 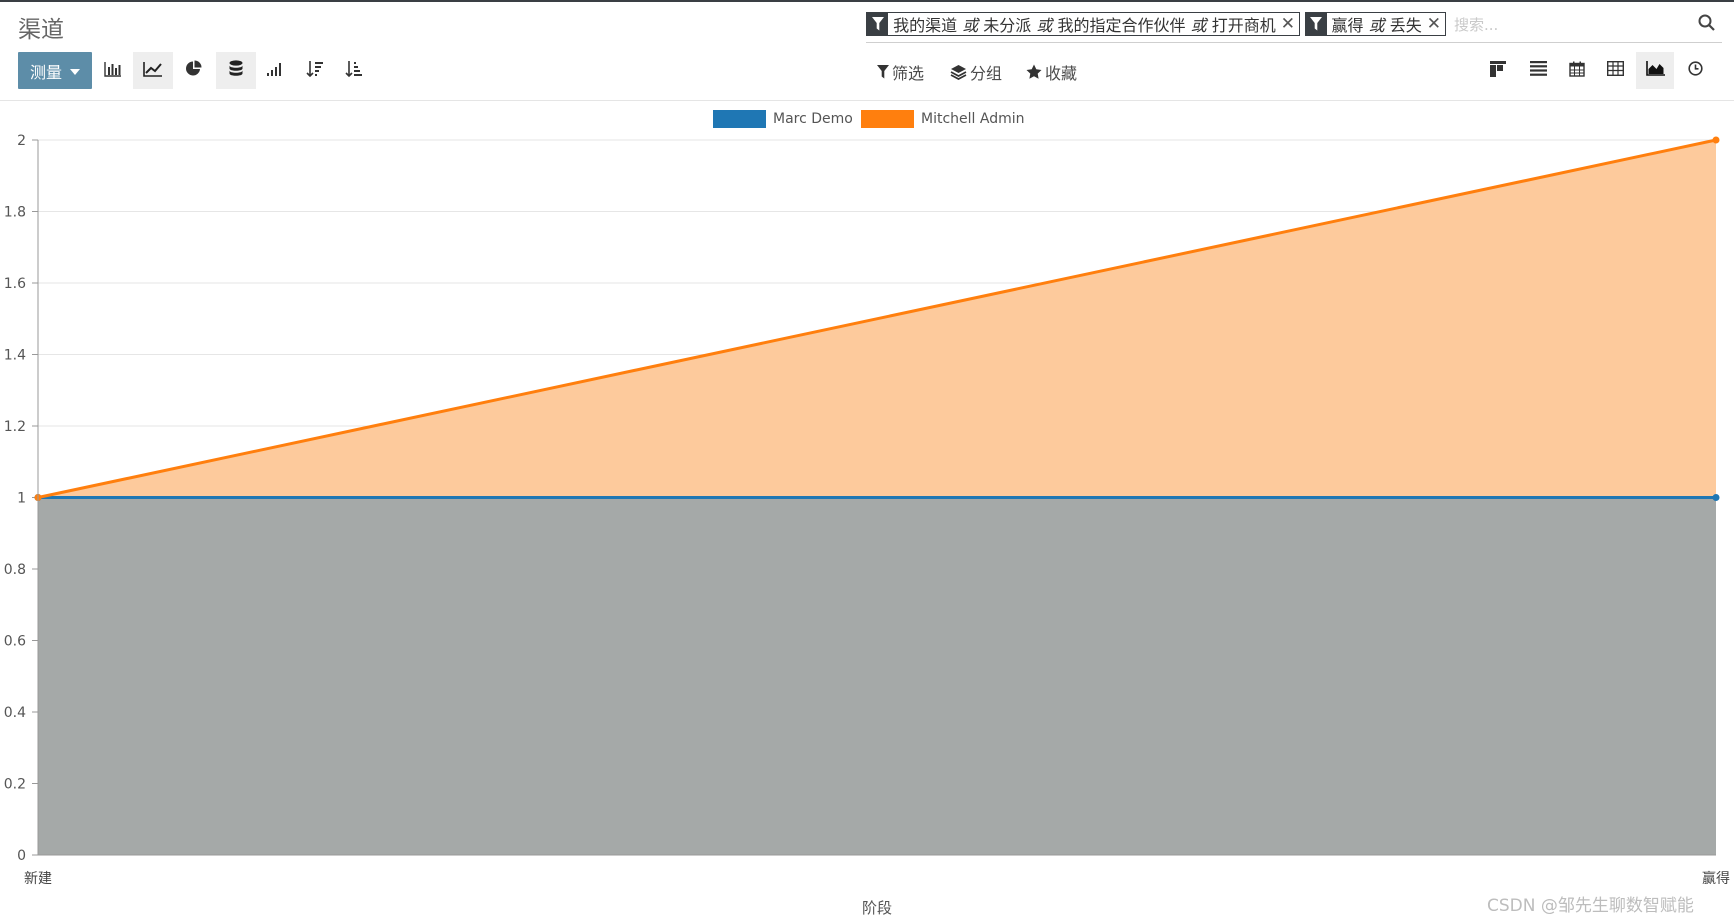 I want to click on view-activity-button, so click(x=1695, y=70).